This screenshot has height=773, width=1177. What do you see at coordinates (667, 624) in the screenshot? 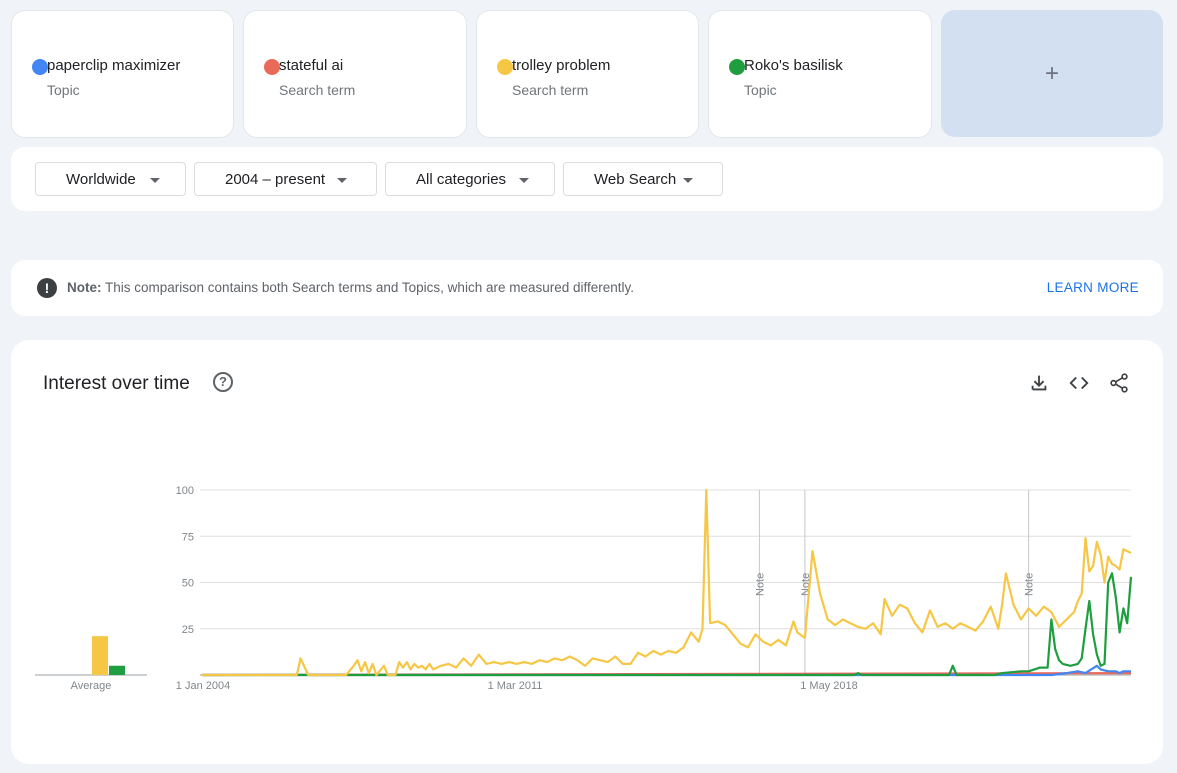
I see `series-line-roko-s-basilisk` at bounding box center [667, 624].